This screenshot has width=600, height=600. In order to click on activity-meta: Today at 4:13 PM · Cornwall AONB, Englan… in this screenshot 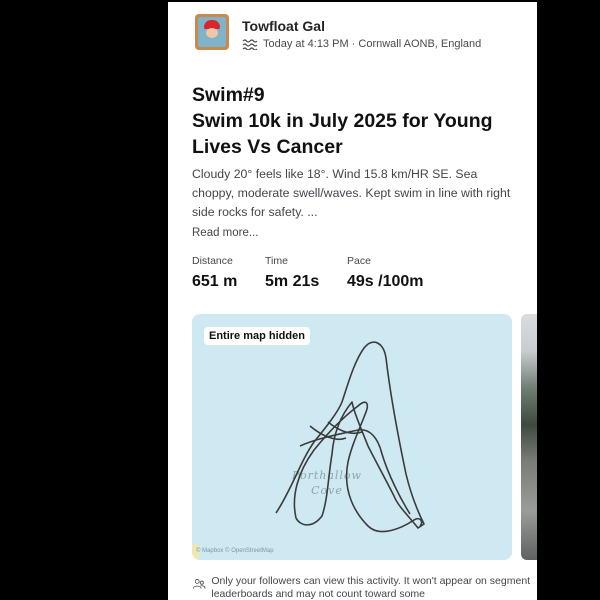, I will do `click(361, 44)`.